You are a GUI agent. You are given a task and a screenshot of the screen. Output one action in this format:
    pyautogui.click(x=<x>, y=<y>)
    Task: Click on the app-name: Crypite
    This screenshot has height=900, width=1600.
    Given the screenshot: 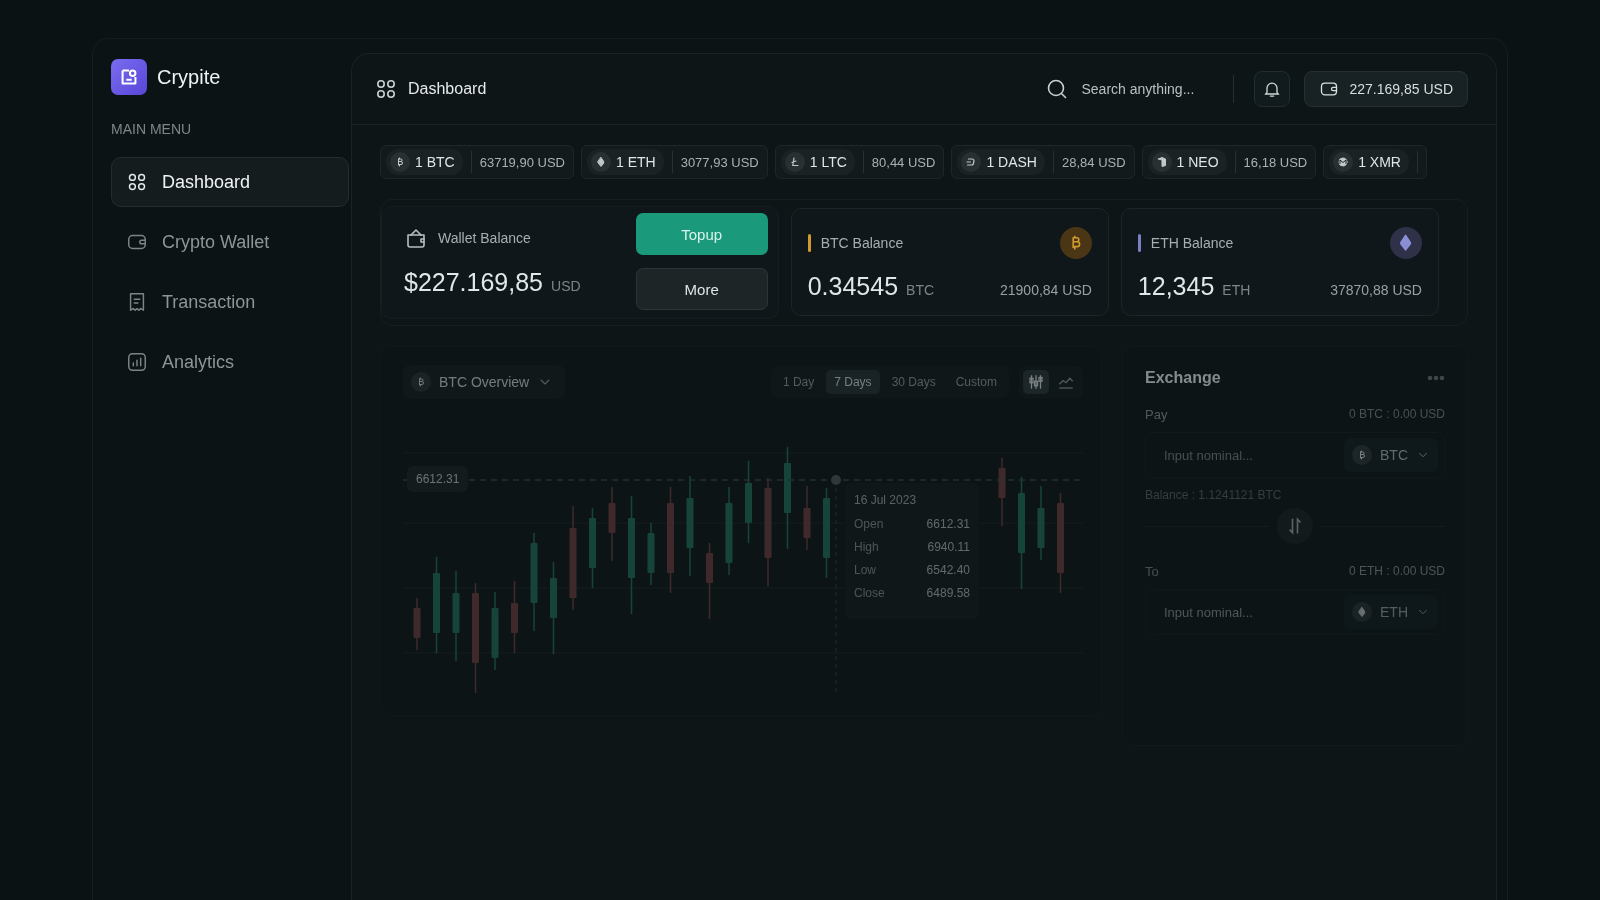 What is the action you would take?
    pyautogui.click(x=189, y=77)
    